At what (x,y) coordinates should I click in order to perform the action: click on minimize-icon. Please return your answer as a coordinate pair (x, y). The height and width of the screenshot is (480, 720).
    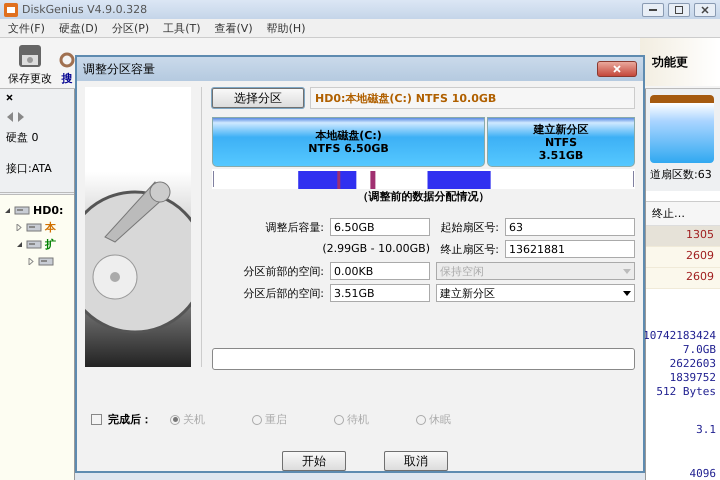
    Looking at the image, I should click on (653, 9).